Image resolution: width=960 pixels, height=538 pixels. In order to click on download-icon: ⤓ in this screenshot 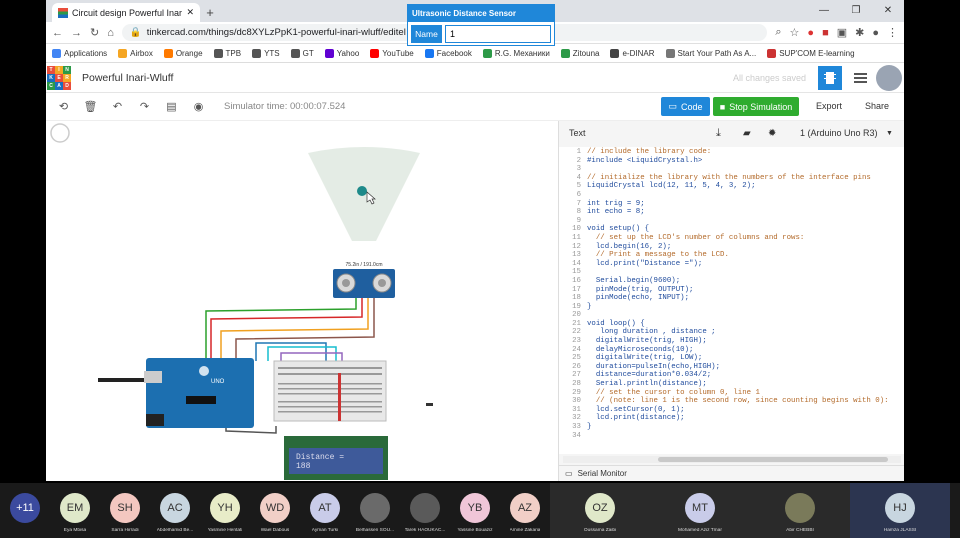, I will do `click(718, 133)`.